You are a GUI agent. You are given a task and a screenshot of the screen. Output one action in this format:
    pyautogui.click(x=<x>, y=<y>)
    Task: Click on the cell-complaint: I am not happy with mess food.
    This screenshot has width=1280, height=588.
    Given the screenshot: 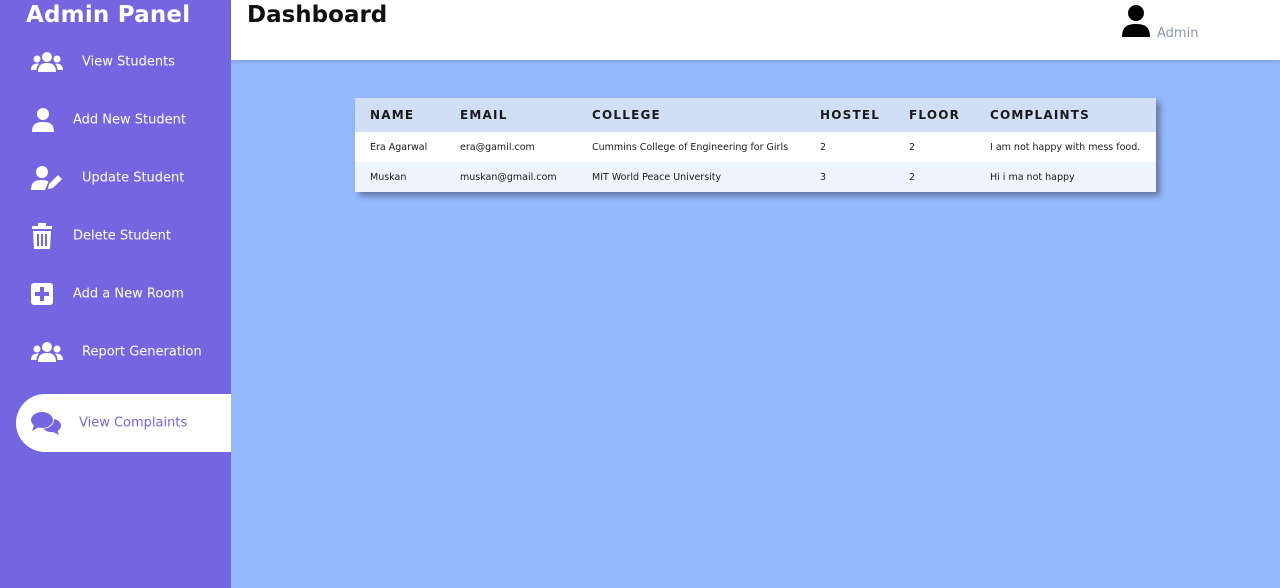 What is the action you would take?
    pyautogui.click(x=1065, y=147)
    